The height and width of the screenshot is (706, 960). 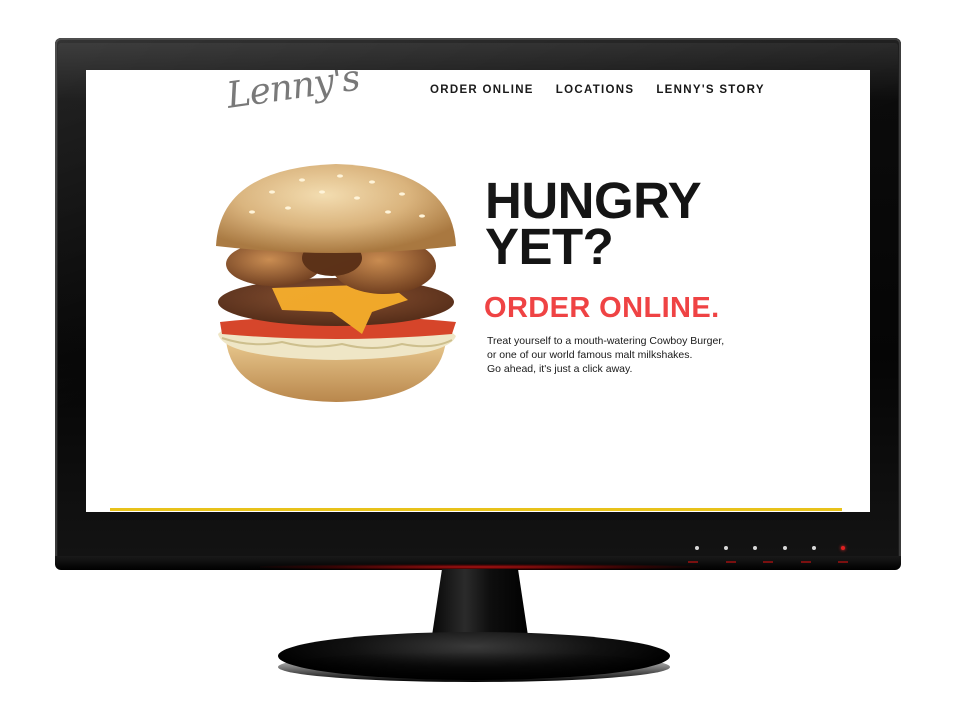 What do you see at coordinates (549, 246) in the screenshot?
I see `headline-line-2: YET?` at bounding box center [549, 246].